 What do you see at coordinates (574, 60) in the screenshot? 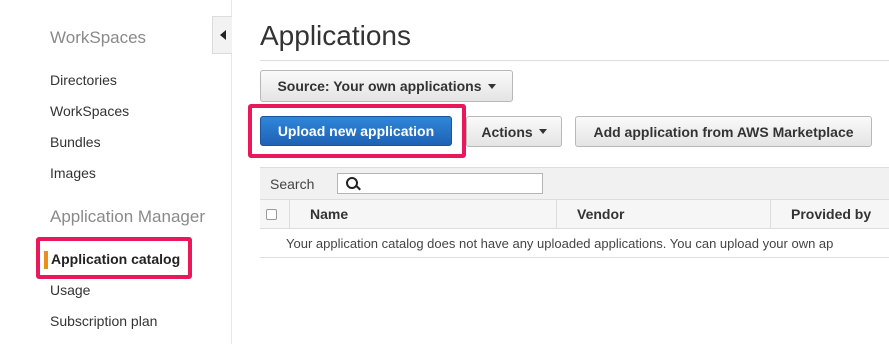
I see `divider` at bounding box center [574, 60].